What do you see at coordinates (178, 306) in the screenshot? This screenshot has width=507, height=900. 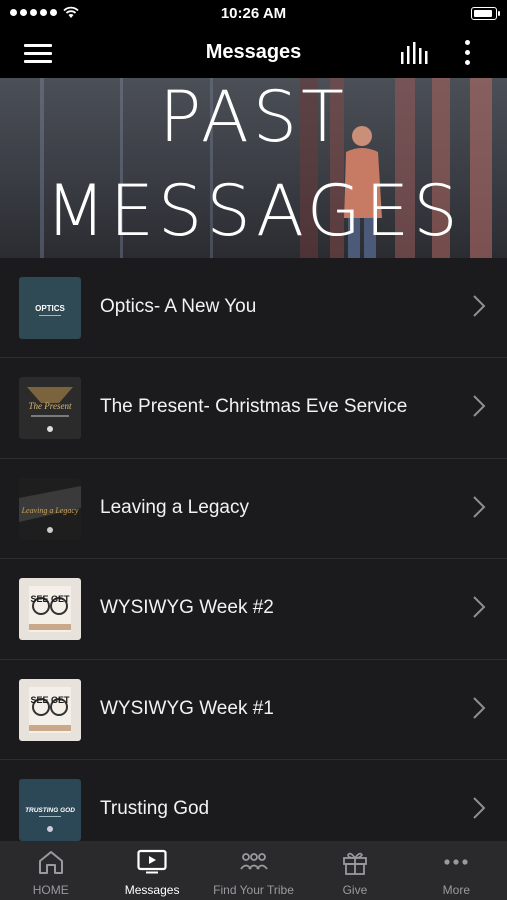 I see `message-title: Optics- A New You` at bounding box center [178, 306].